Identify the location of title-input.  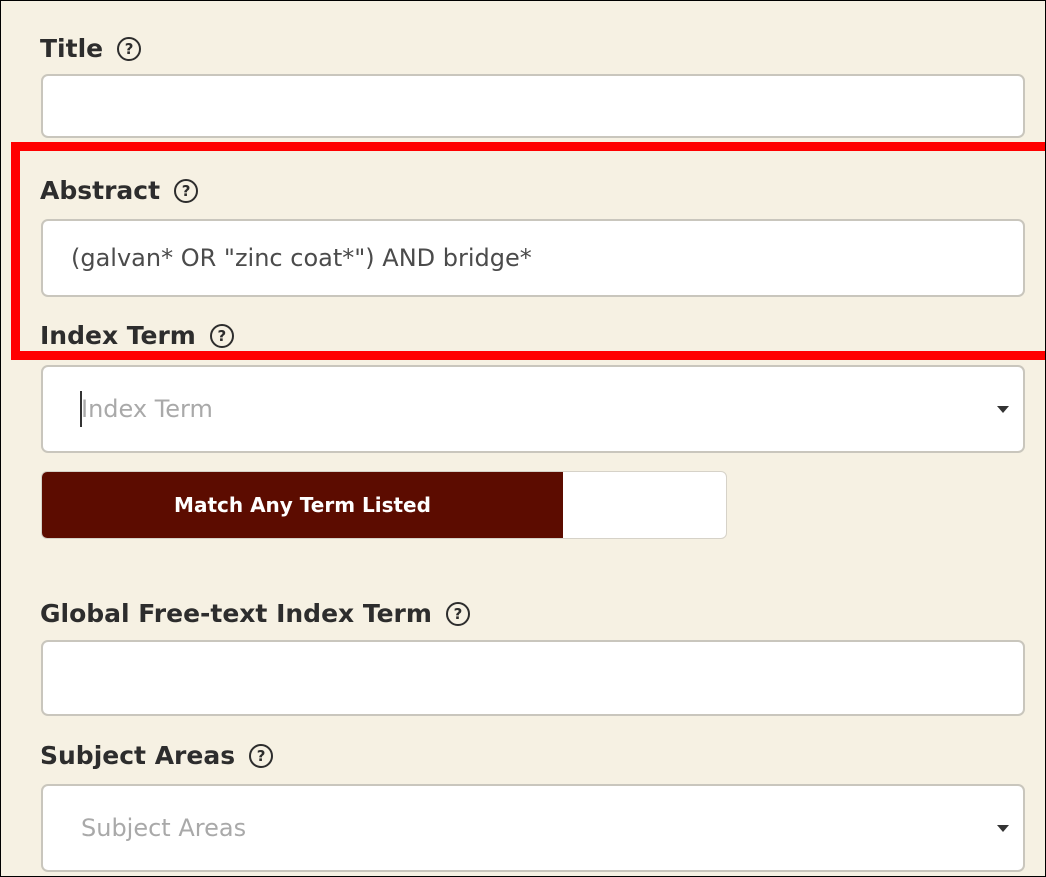
(533, 106).